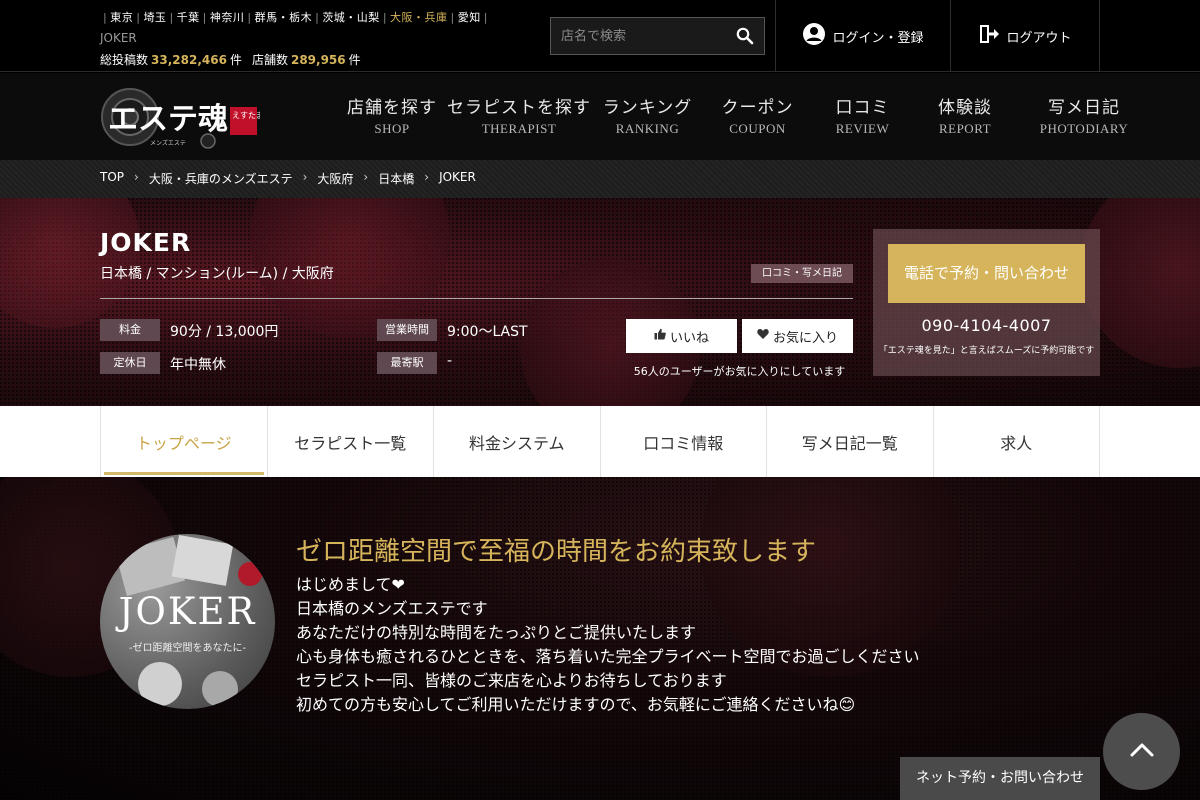 Image resolution: width=1200 pixels, height=800 pixels. Describe the element at coordinates (757, 115) in the screenshot. I see `nav-coupon: クーポン COUPON` at that location.